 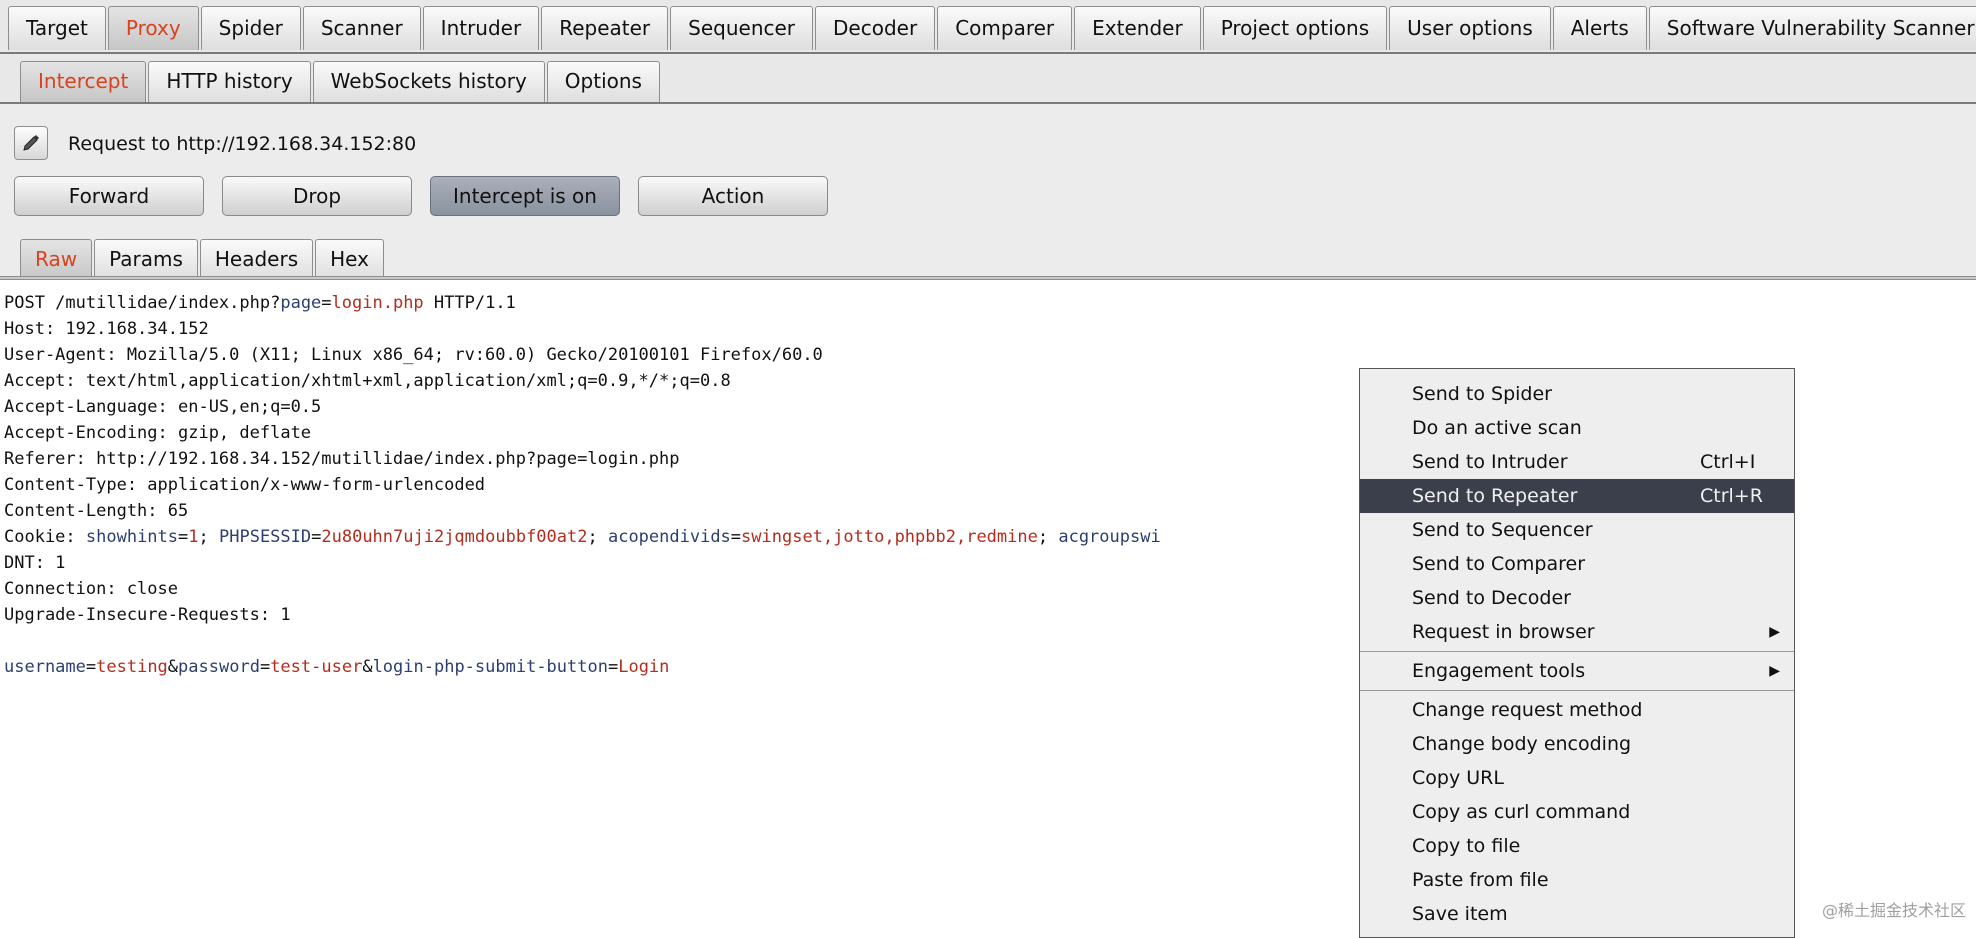 I want to click on menu-shortcut: Ctrl+I, so click(x=1728, y=462).